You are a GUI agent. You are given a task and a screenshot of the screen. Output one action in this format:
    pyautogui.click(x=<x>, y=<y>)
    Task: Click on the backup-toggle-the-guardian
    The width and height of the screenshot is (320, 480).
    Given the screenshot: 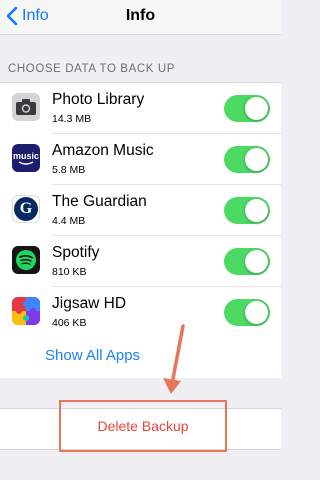 What is the action you would take?
    pyautogui.click(x=247, y=210)
    